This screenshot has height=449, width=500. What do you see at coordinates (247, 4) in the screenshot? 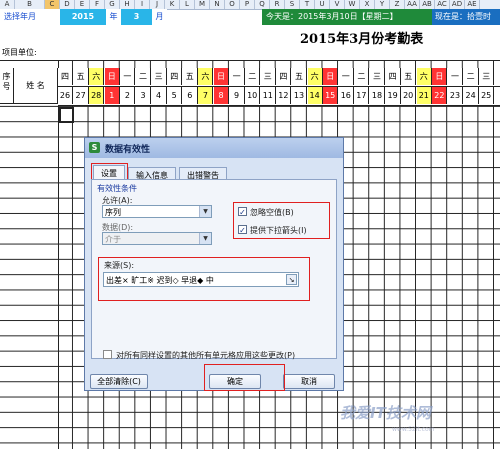
I see `column-header-p: P` at bounding box center [247, 4].